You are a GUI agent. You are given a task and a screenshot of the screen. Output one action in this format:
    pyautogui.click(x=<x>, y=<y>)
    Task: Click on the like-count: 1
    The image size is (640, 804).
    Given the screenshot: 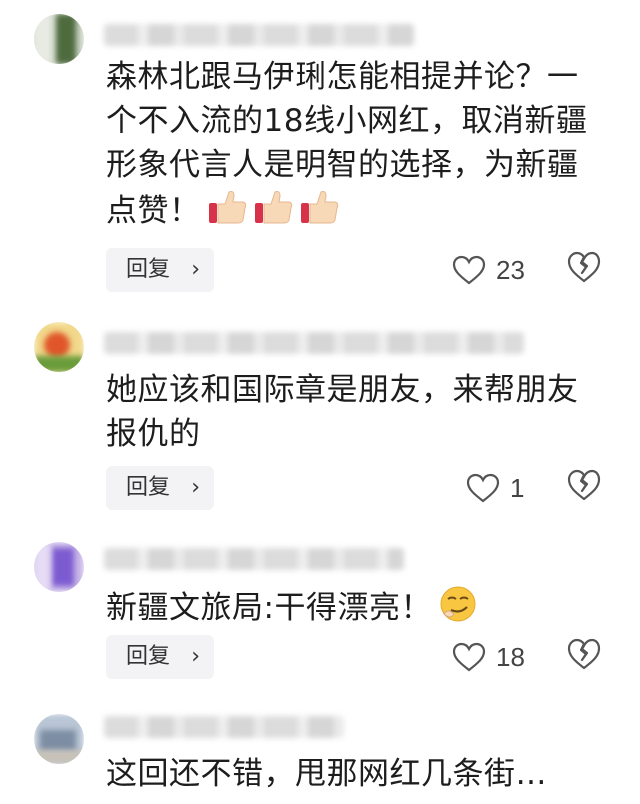 What is the action you would take?
    pyautogui.click(x=517, y=487)
    